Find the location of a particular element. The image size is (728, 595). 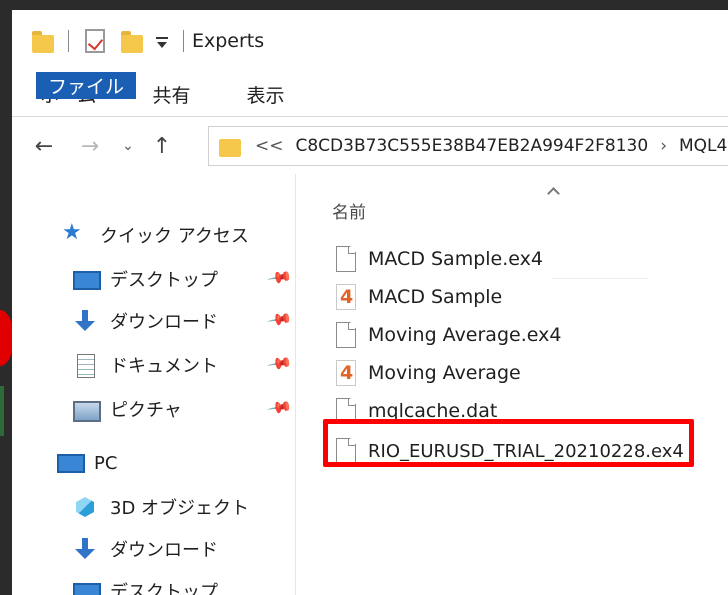

file-name: MACD Sample.ex4 is located at coordinates (455, 259).